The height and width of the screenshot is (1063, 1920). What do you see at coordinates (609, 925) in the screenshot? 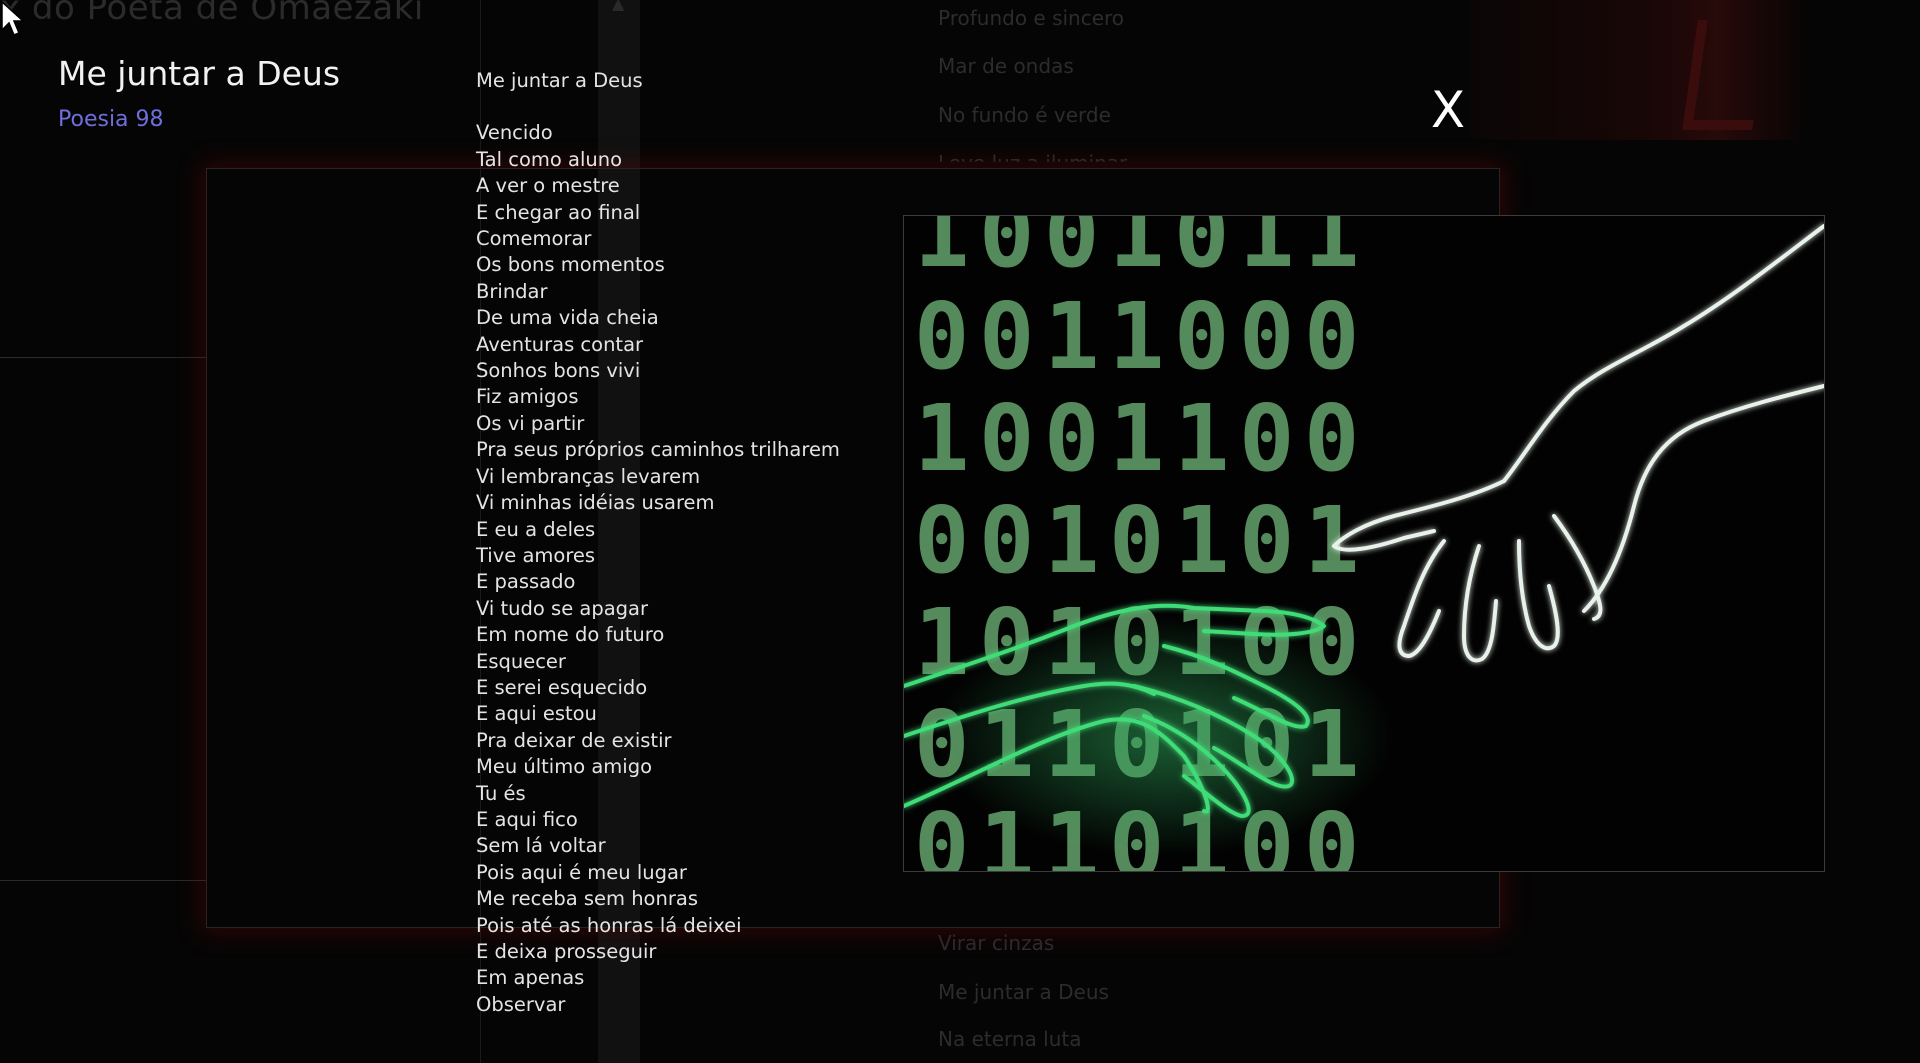
I see `poem-line: Pois até as honras lá deixei` at bounding box center [609, 925].